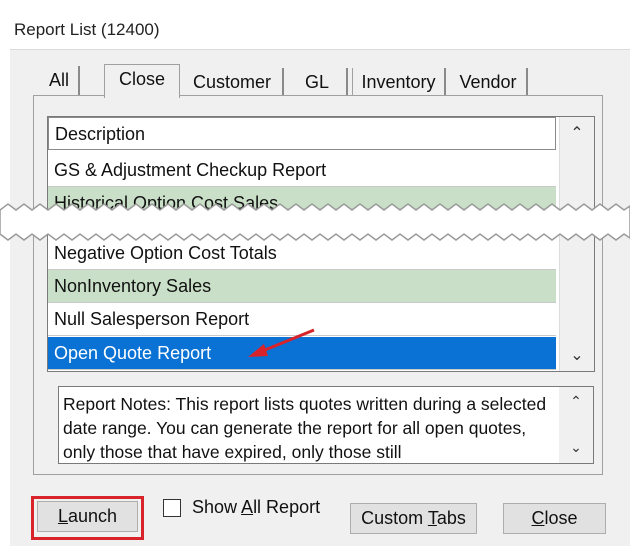 The image size is (630, 546). Describe the element at coordinates (394, 518) in the screenshot. I see `custom-tabs-label-pre: Custom` at that location.